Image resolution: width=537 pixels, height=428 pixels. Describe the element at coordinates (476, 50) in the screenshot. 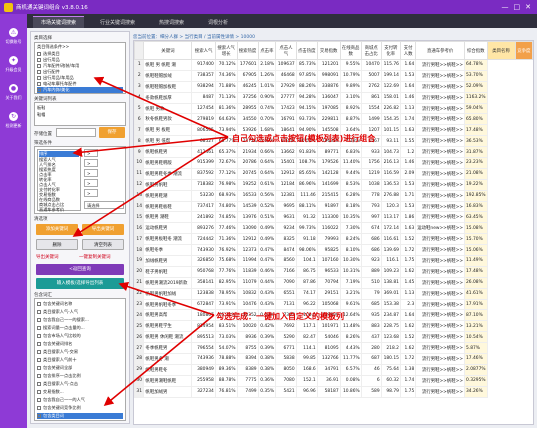

I see `column-header: 综合指数` at that location.